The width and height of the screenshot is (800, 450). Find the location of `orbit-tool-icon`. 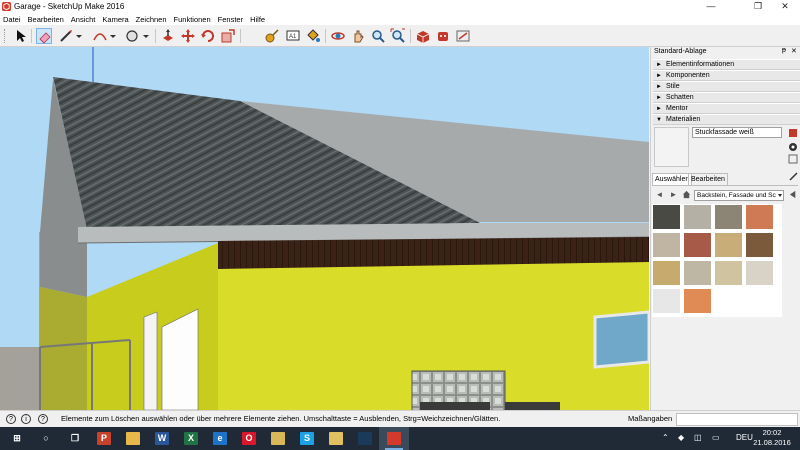

orbit-tool-icon is located at coordinates (338, 36).